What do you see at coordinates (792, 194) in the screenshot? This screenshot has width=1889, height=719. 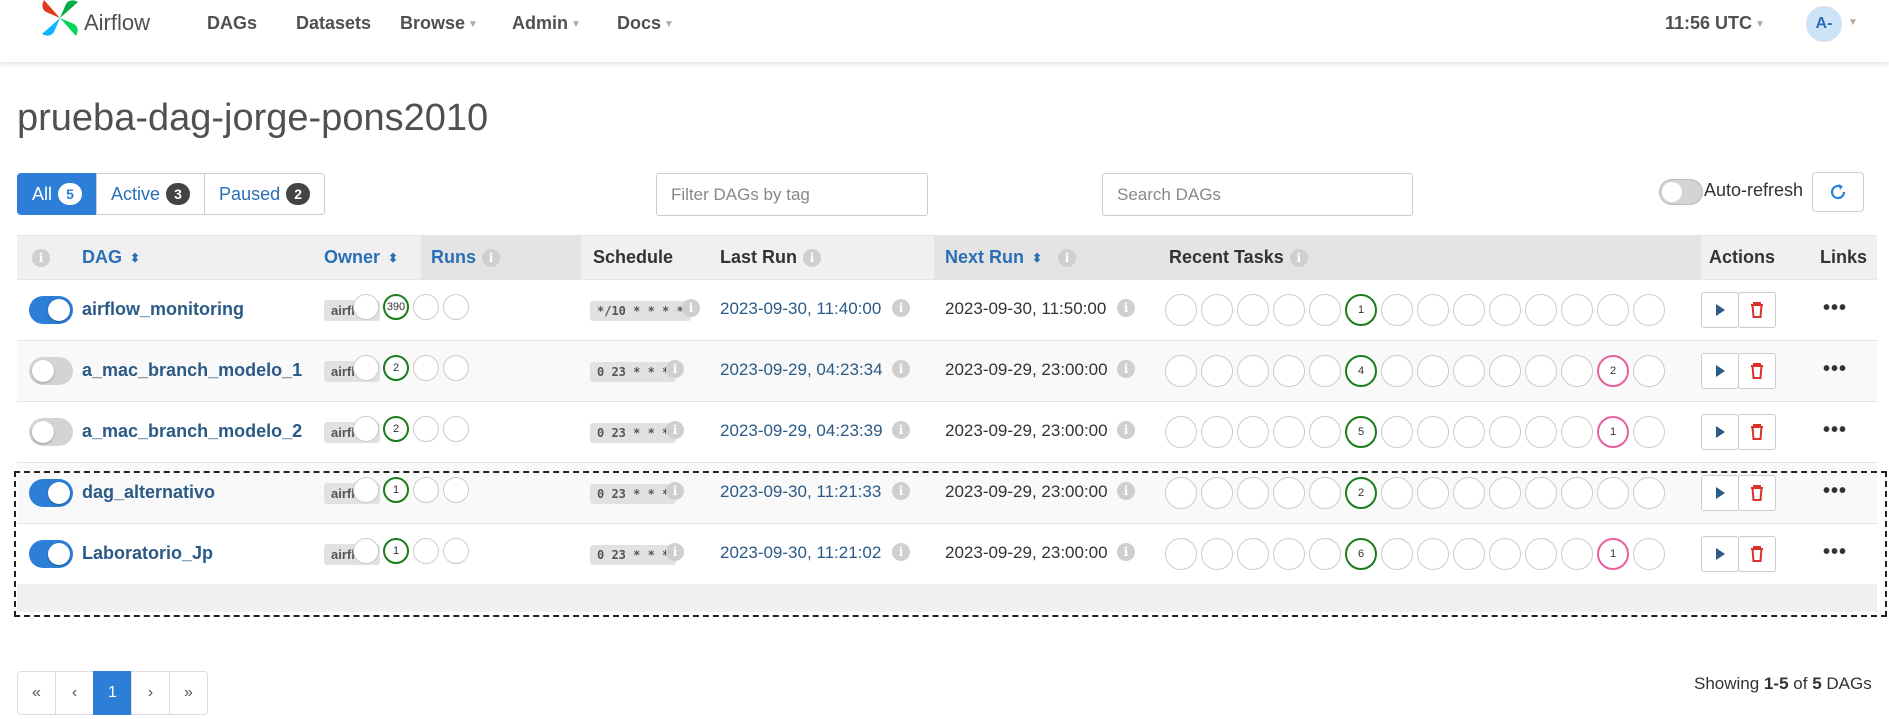 I see `tag-filter-input` at bounding box center [792, 194].